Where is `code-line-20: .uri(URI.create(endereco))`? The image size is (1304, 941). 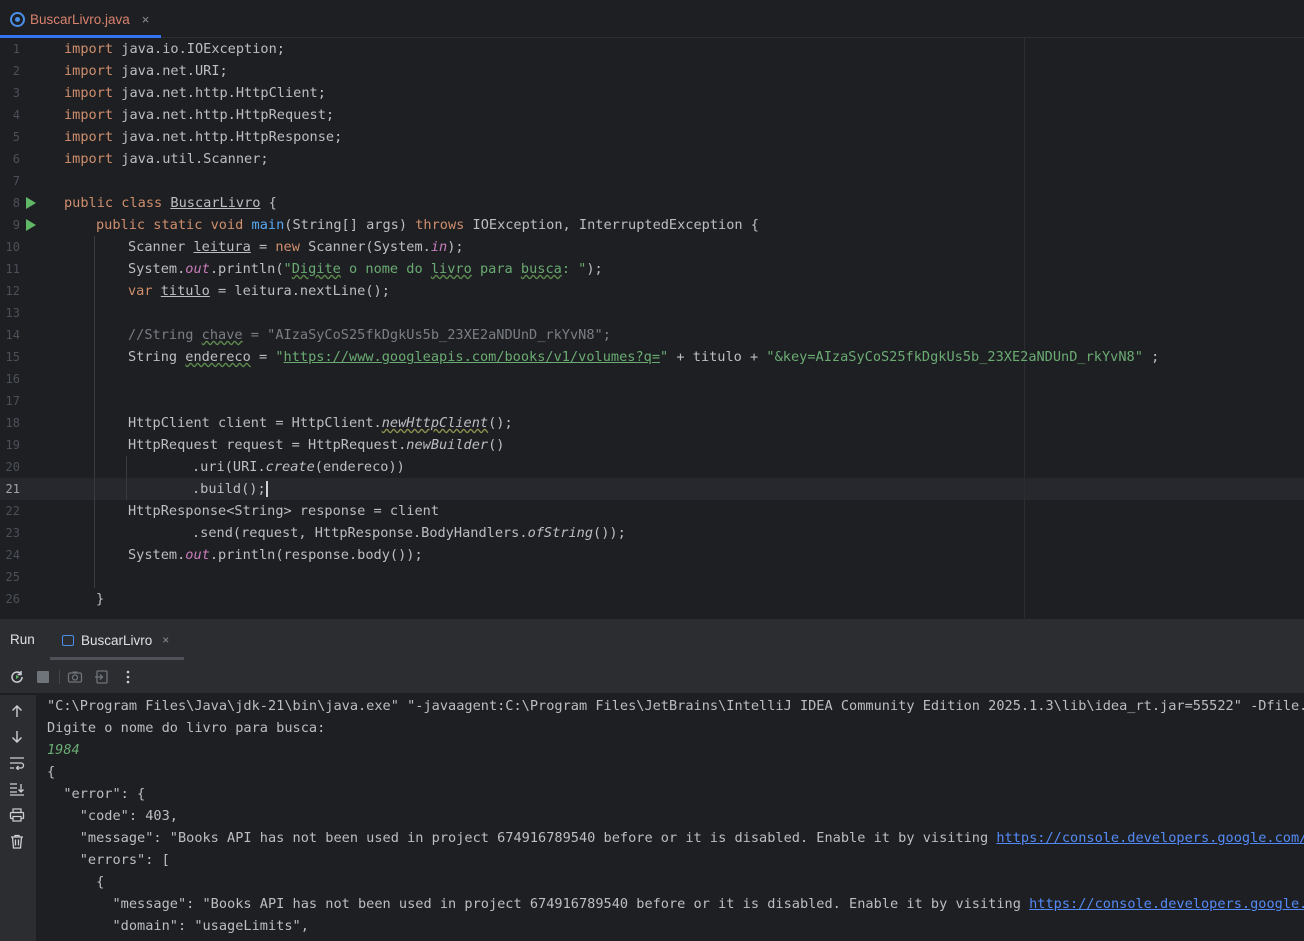 code-line-20: .uri(URI.create(endereco)) is located at coordinates (298, 467).